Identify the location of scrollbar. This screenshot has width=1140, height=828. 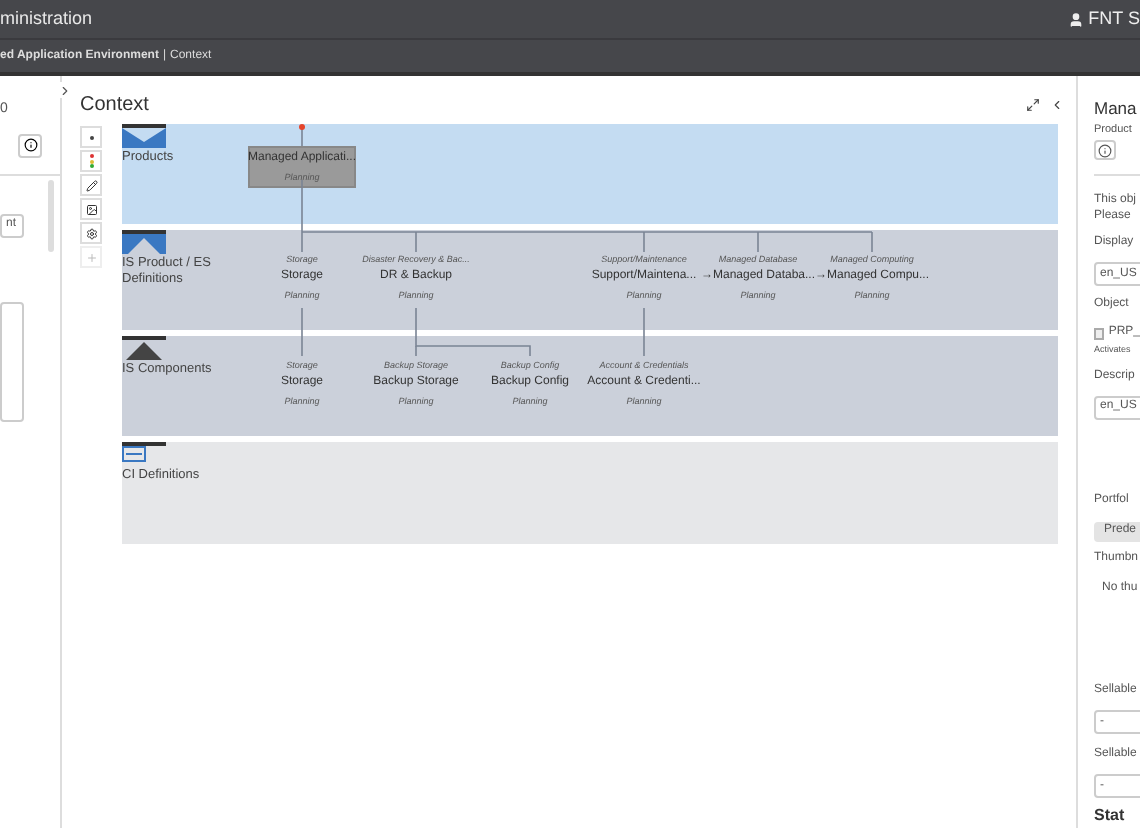
(51, 215).